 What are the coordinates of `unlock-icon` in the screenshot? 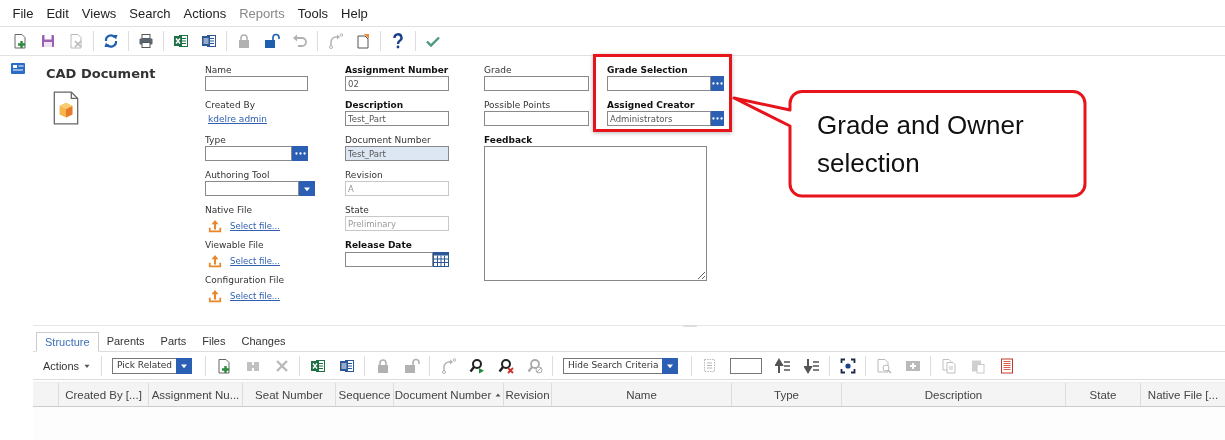 It's located at (272, 41).